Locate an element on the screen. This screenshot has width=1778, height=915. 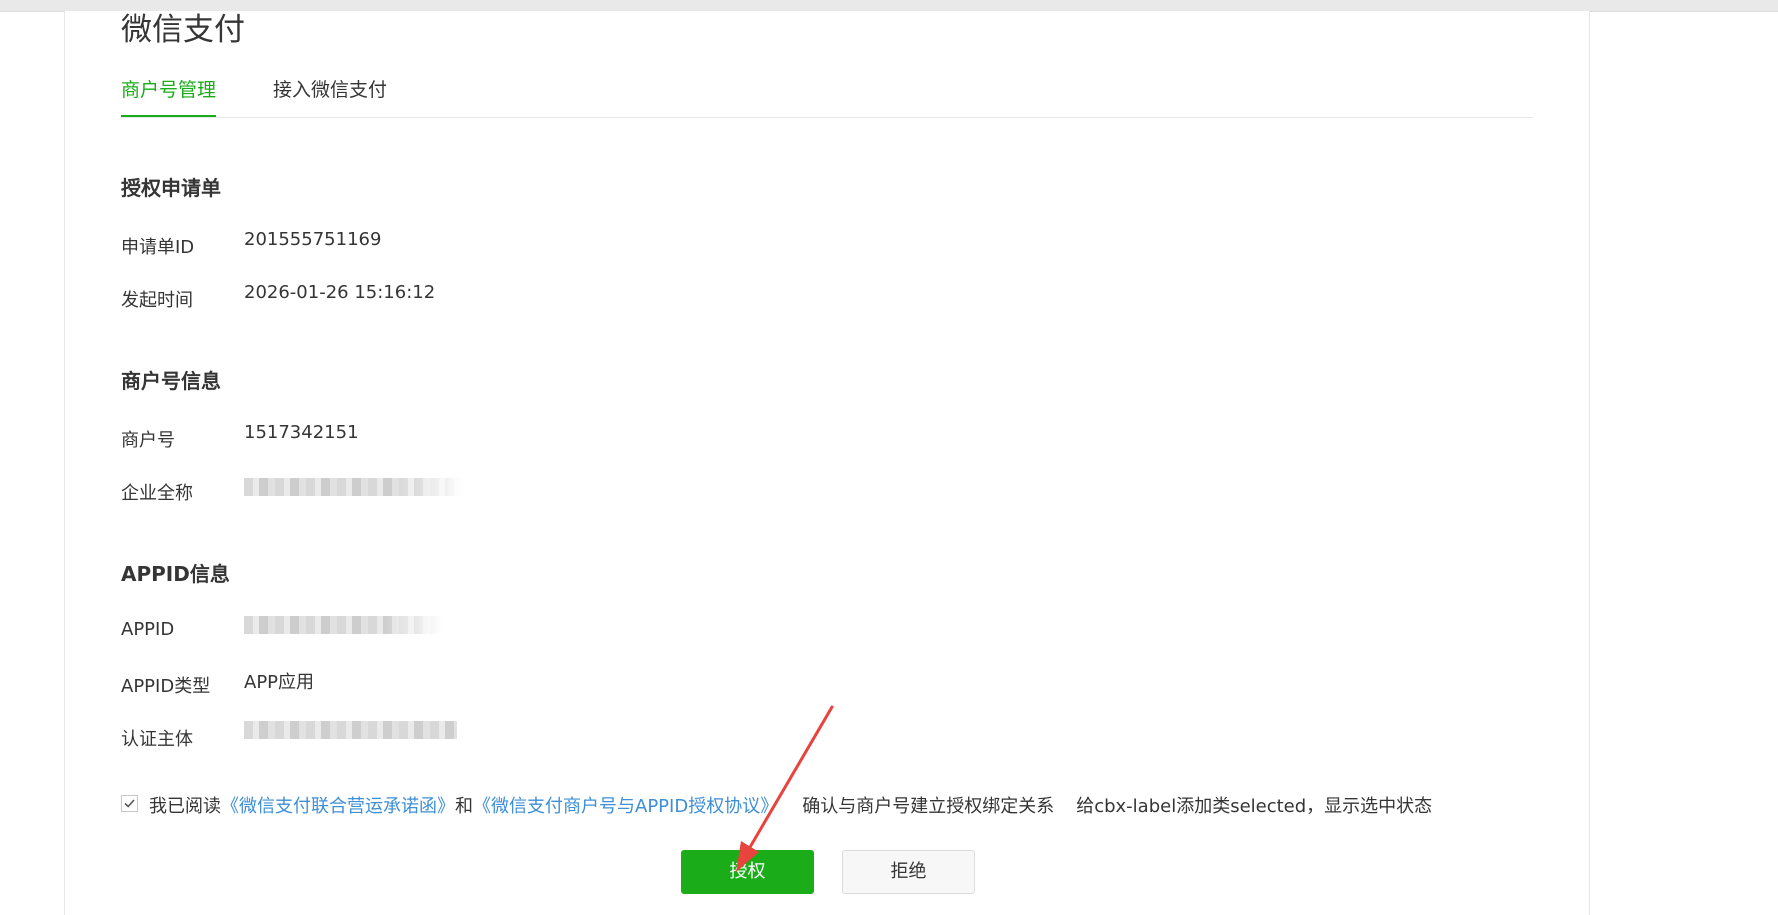
redacted-company-name is located at coordinates (354, 487).